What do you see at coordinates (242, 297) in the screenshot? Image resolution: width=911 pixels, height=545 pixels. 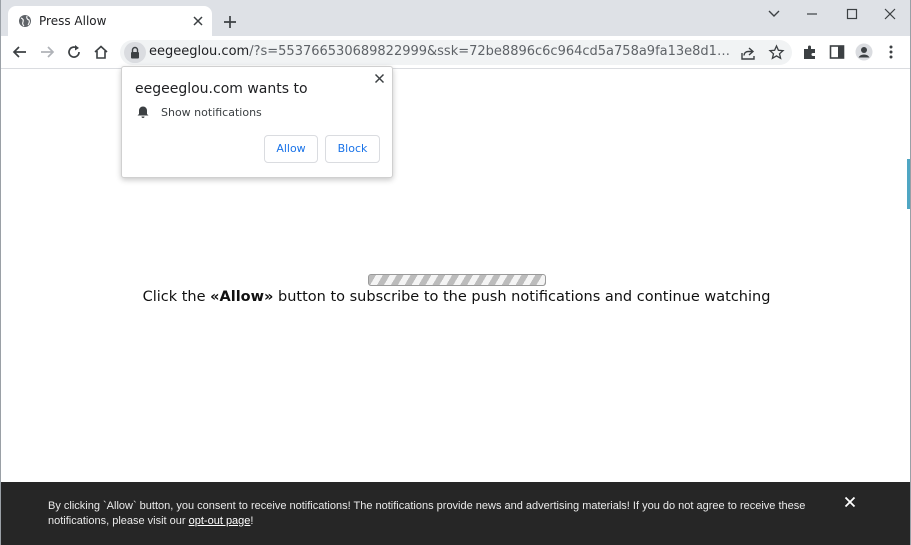 I see `cta-allow-word: «Allow»` at bounding box center [242, 297].